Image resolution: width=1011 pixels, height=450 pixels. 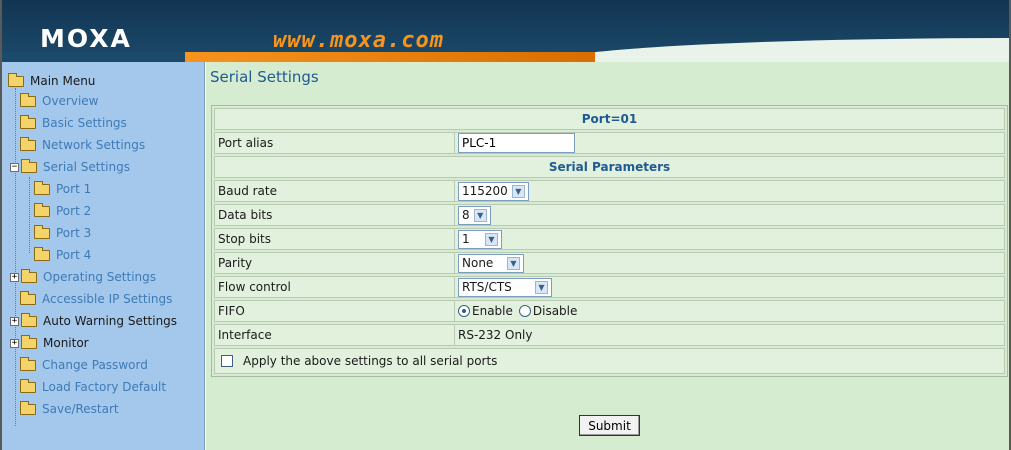 I want to click on serial-params-header-row: Serial Parameters, so click(x=609, y=167).